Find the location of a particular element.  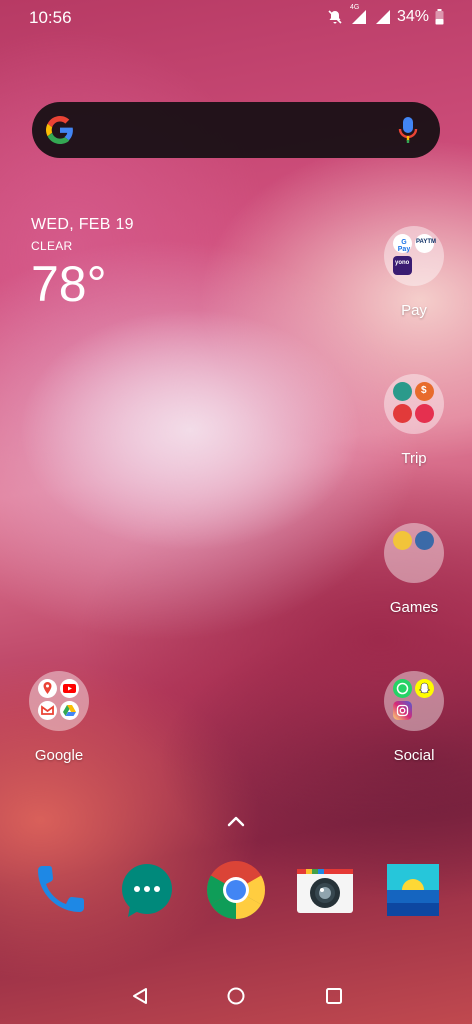

folder-social: Social is located at coordinates (414, 717).